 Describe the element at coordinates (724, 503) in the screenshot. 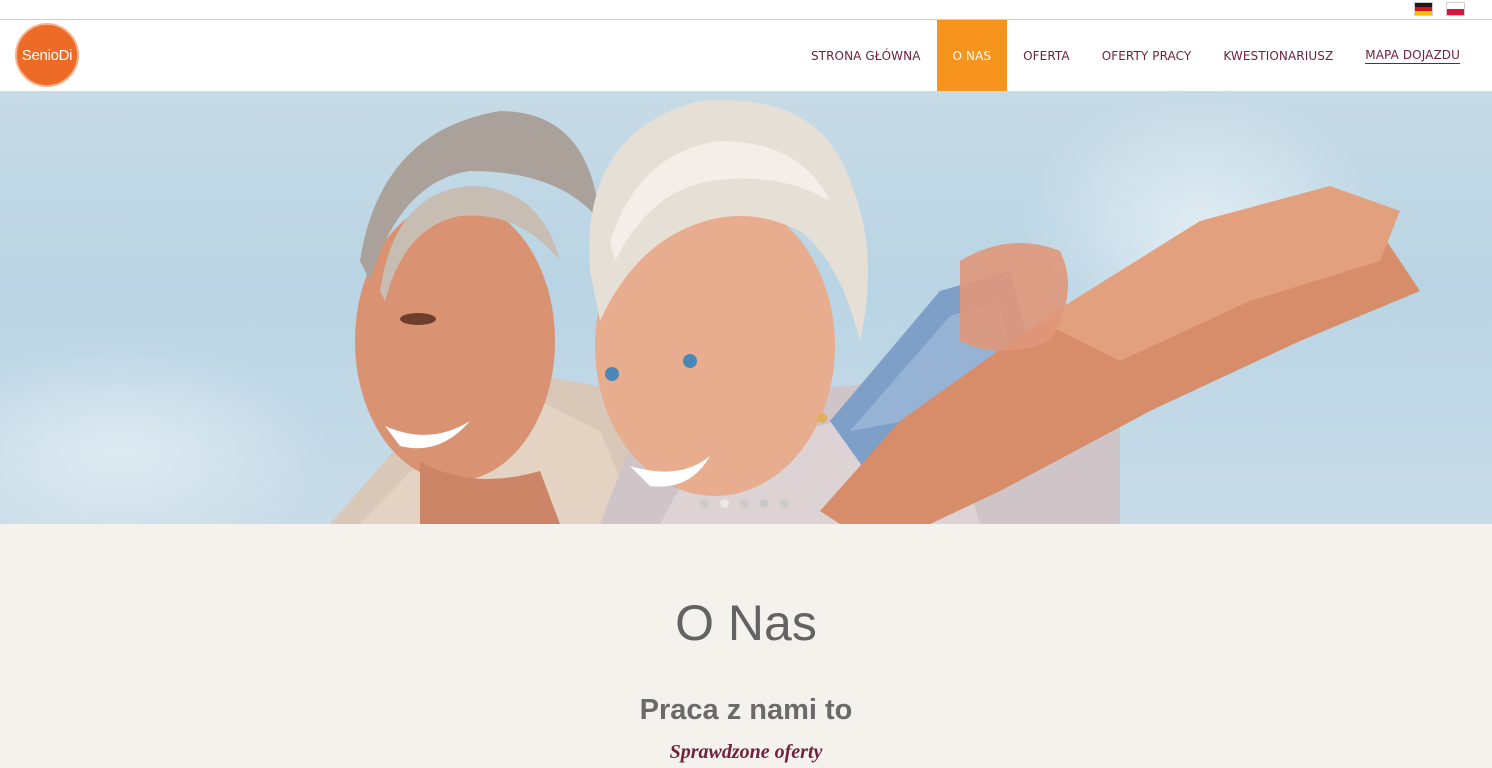

I see `slider-dot-active` at that location.